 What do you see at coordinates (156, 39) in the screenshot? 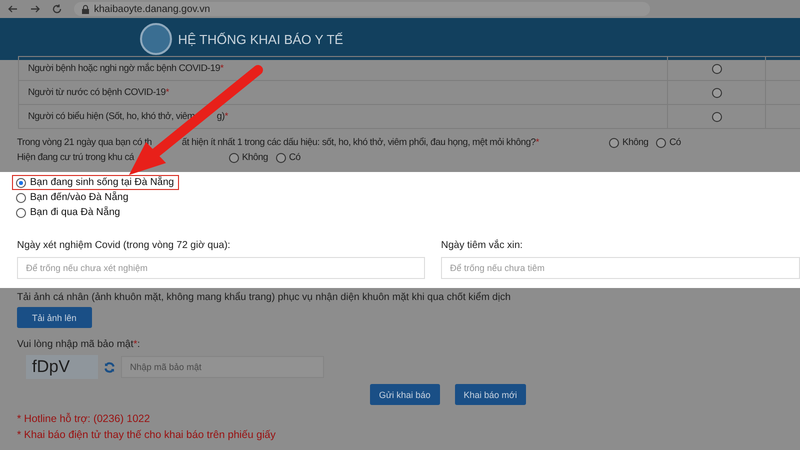
I see `logo-icon` at bounding box center [156, 39].